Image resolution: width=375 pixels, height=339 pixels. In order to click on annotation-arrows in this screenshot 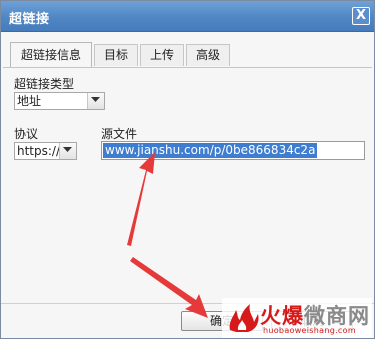, I will do `click(167, 235)`.